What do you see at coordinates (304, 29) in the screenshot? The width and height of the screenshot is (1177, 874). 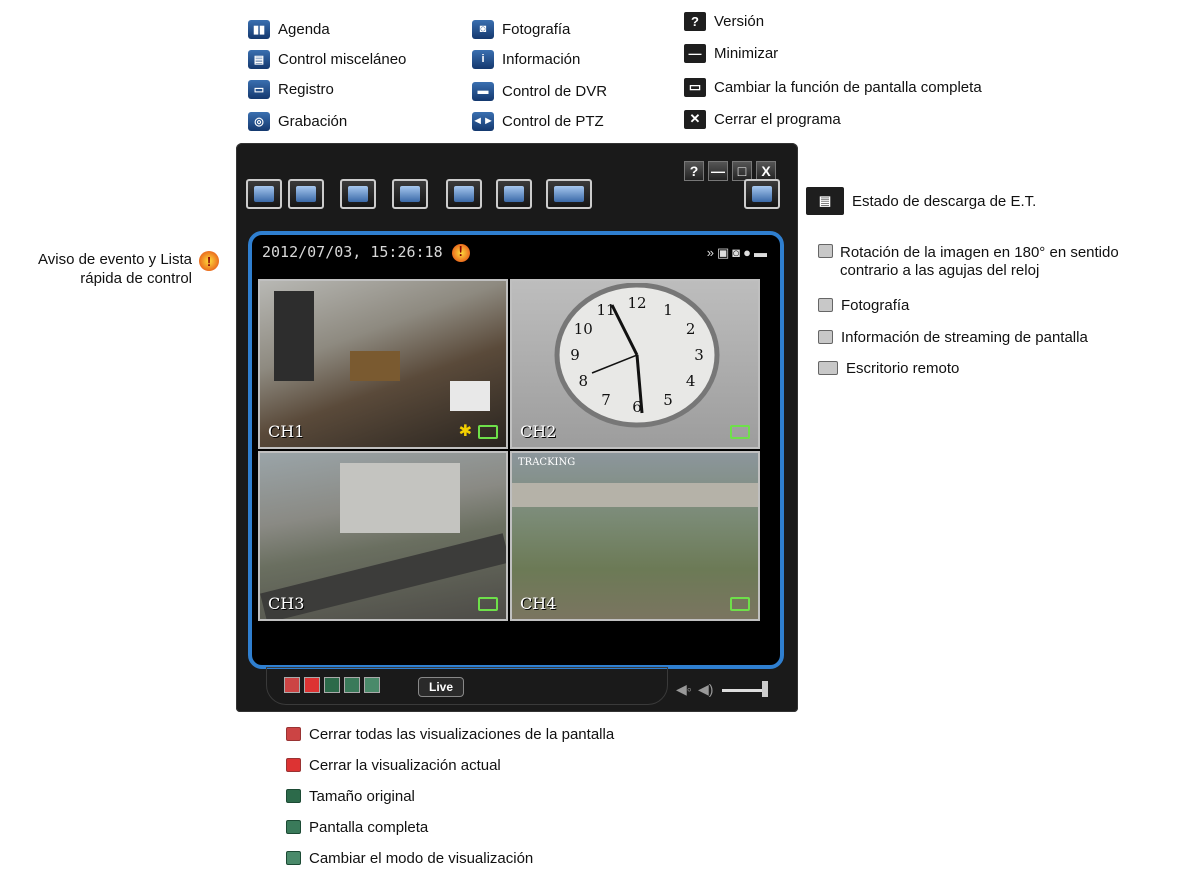 I see `legend-label: Agenda` at bounding box center [304, 29].